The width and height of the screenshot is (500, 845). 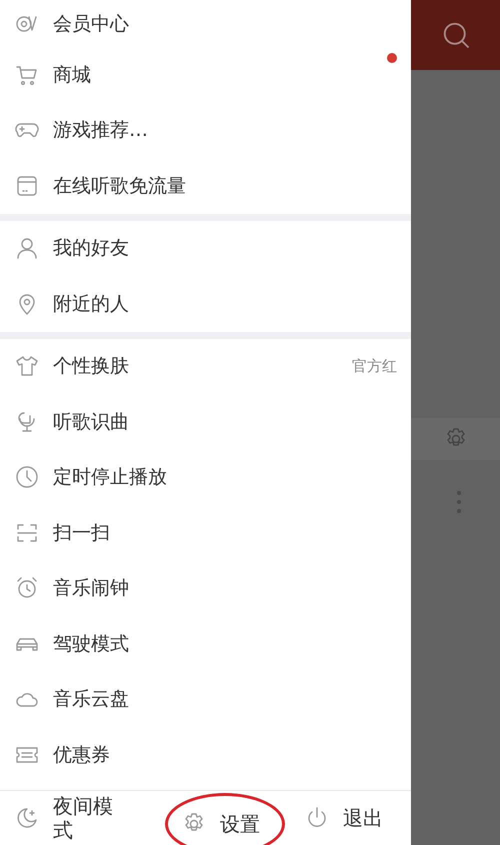 What do you see at coordinates (205, 186) in the screenshot?
I see `menu-item: 在线听歌免流量` at bounding box center [205, 186].